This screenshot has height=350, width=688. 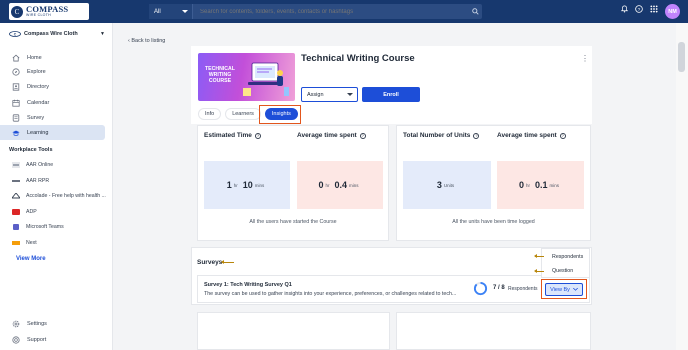 What do you see at coordinates (52, 132) in the screenshot?
I see `sidebar-item-learning: Learning` at bounding box center [52, 132].